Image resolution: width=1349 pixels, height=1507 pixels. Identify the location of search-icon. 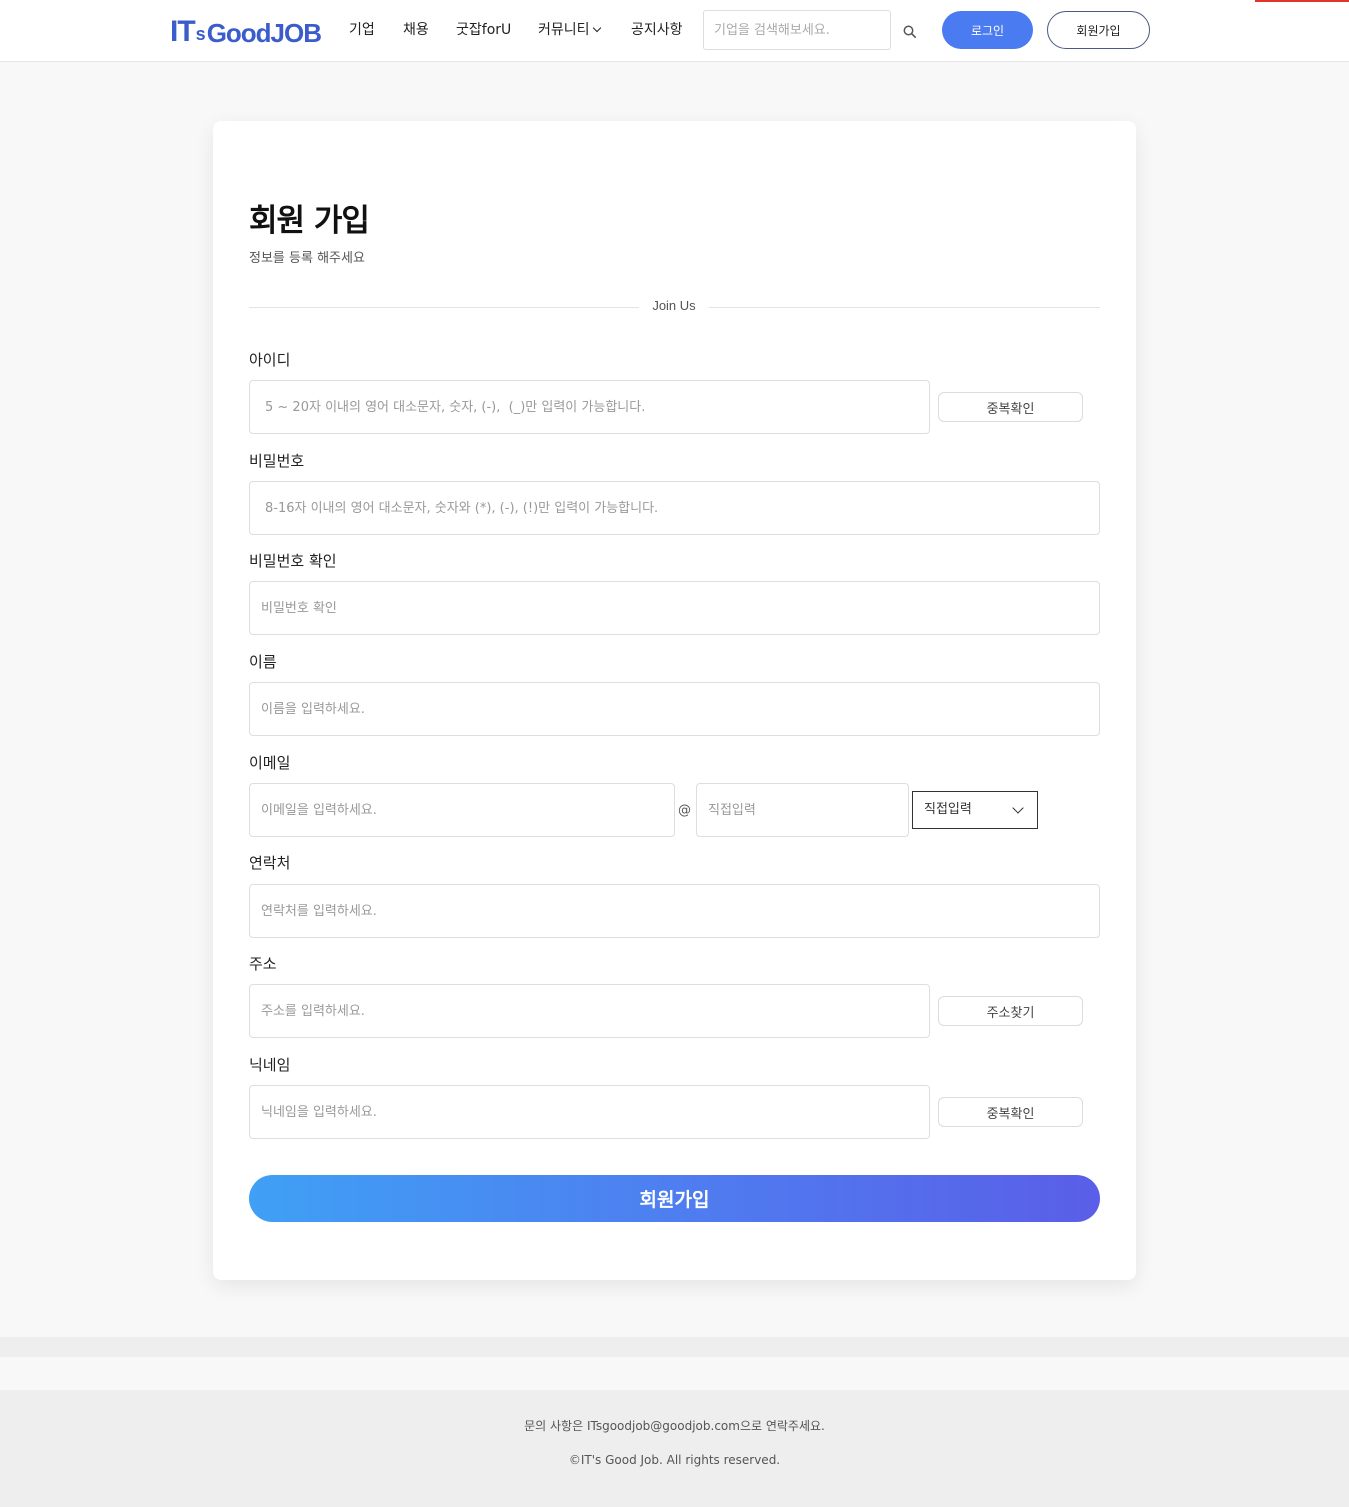
(909, 31).